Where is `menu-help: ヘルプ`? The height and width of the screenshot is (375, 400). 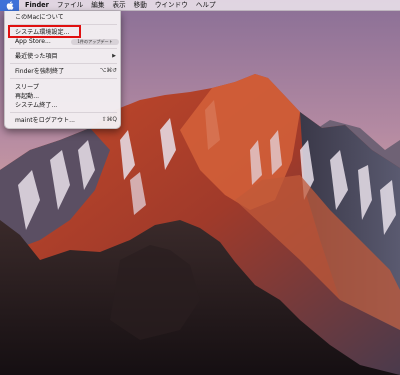
menu-help: ヘルプ is located at coordinates (206, 5).